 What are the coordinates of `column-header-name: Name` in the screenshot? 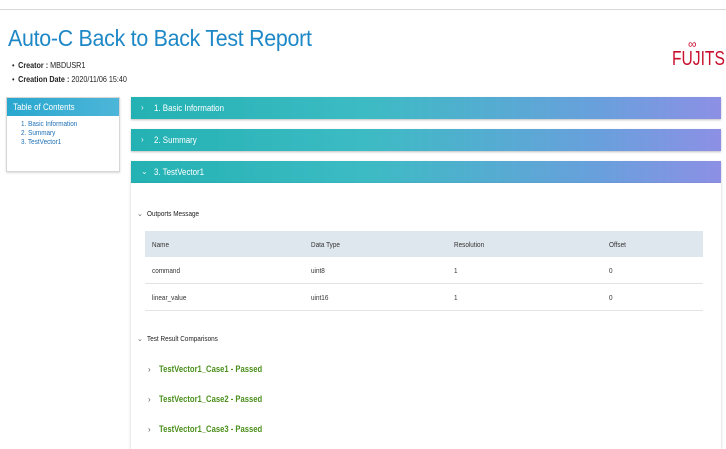 It's located at (161, 244).